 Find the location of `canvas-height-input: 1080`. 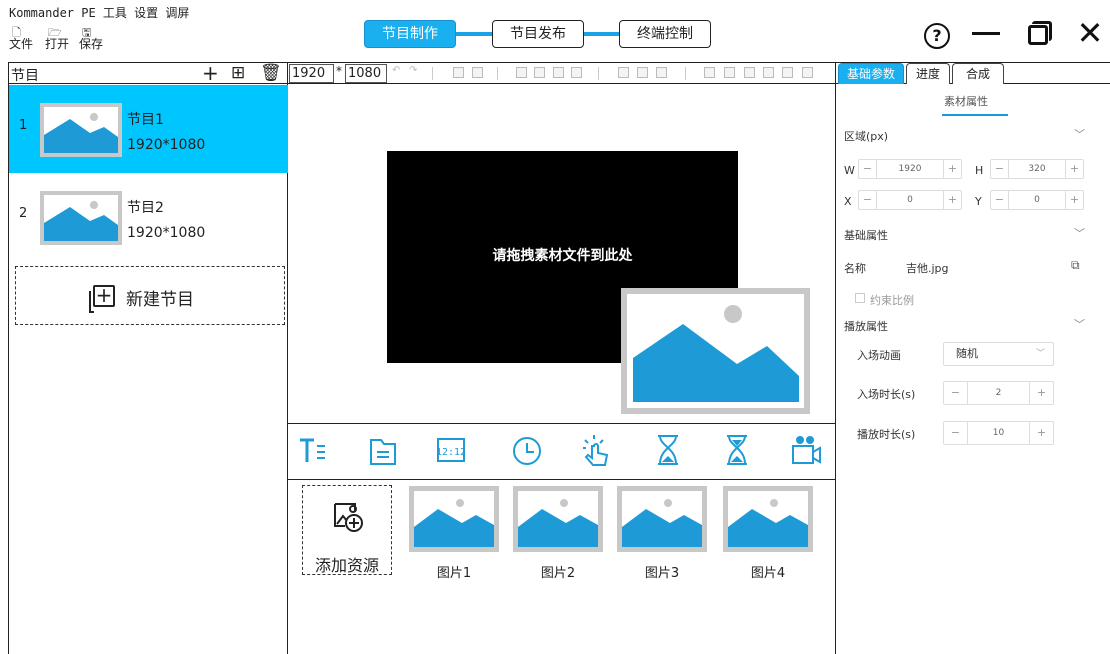

canvas-height-input: 1080 is located at coordinates (366, 73).